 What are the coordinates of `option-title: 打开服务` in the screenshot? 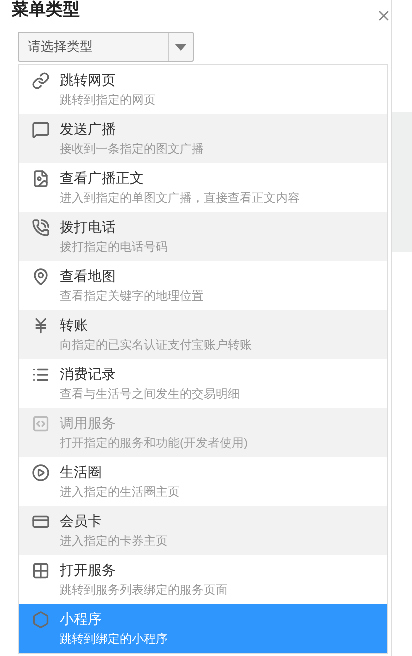 It's located at (88, 570).